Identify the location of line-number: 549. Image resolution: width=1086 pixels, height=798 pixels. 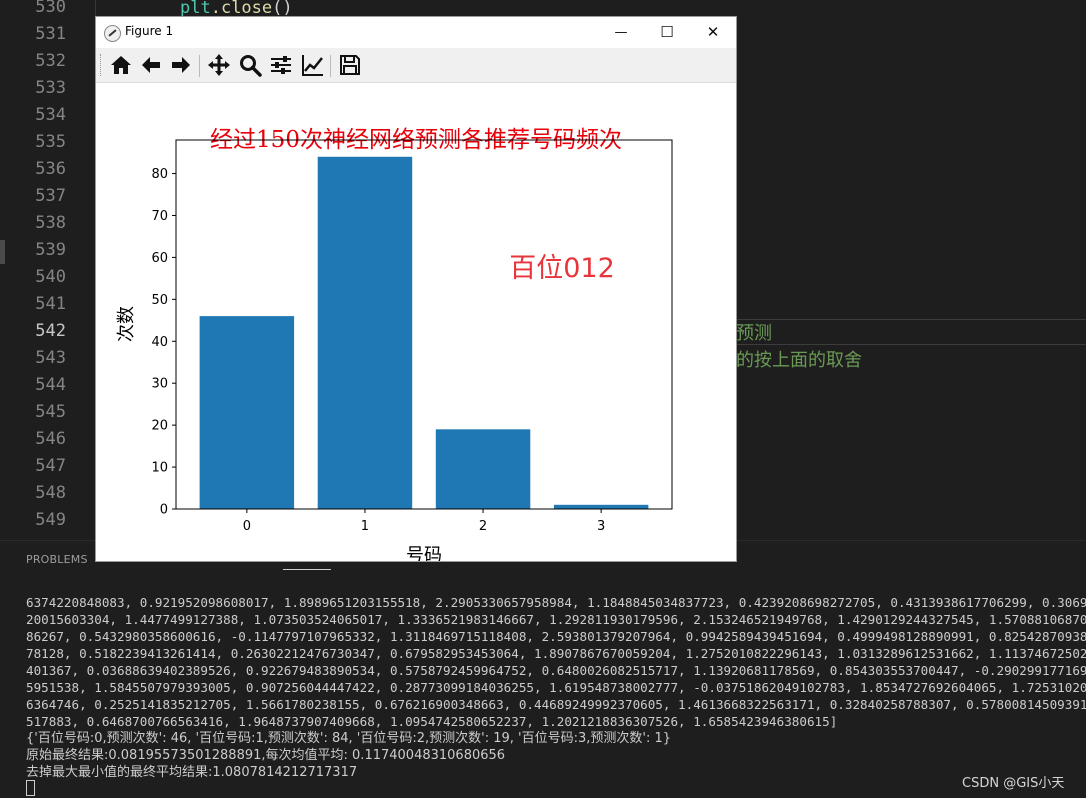
(50, 520).